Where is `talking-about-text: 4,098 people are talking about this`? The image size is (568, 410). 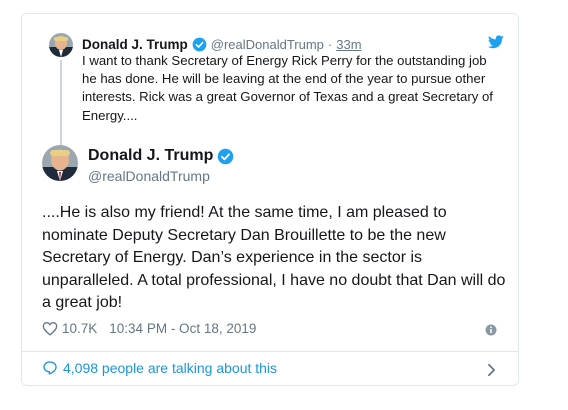 talking-about-text: 4,098 people are talking about this is located at coordinates (170, 368).